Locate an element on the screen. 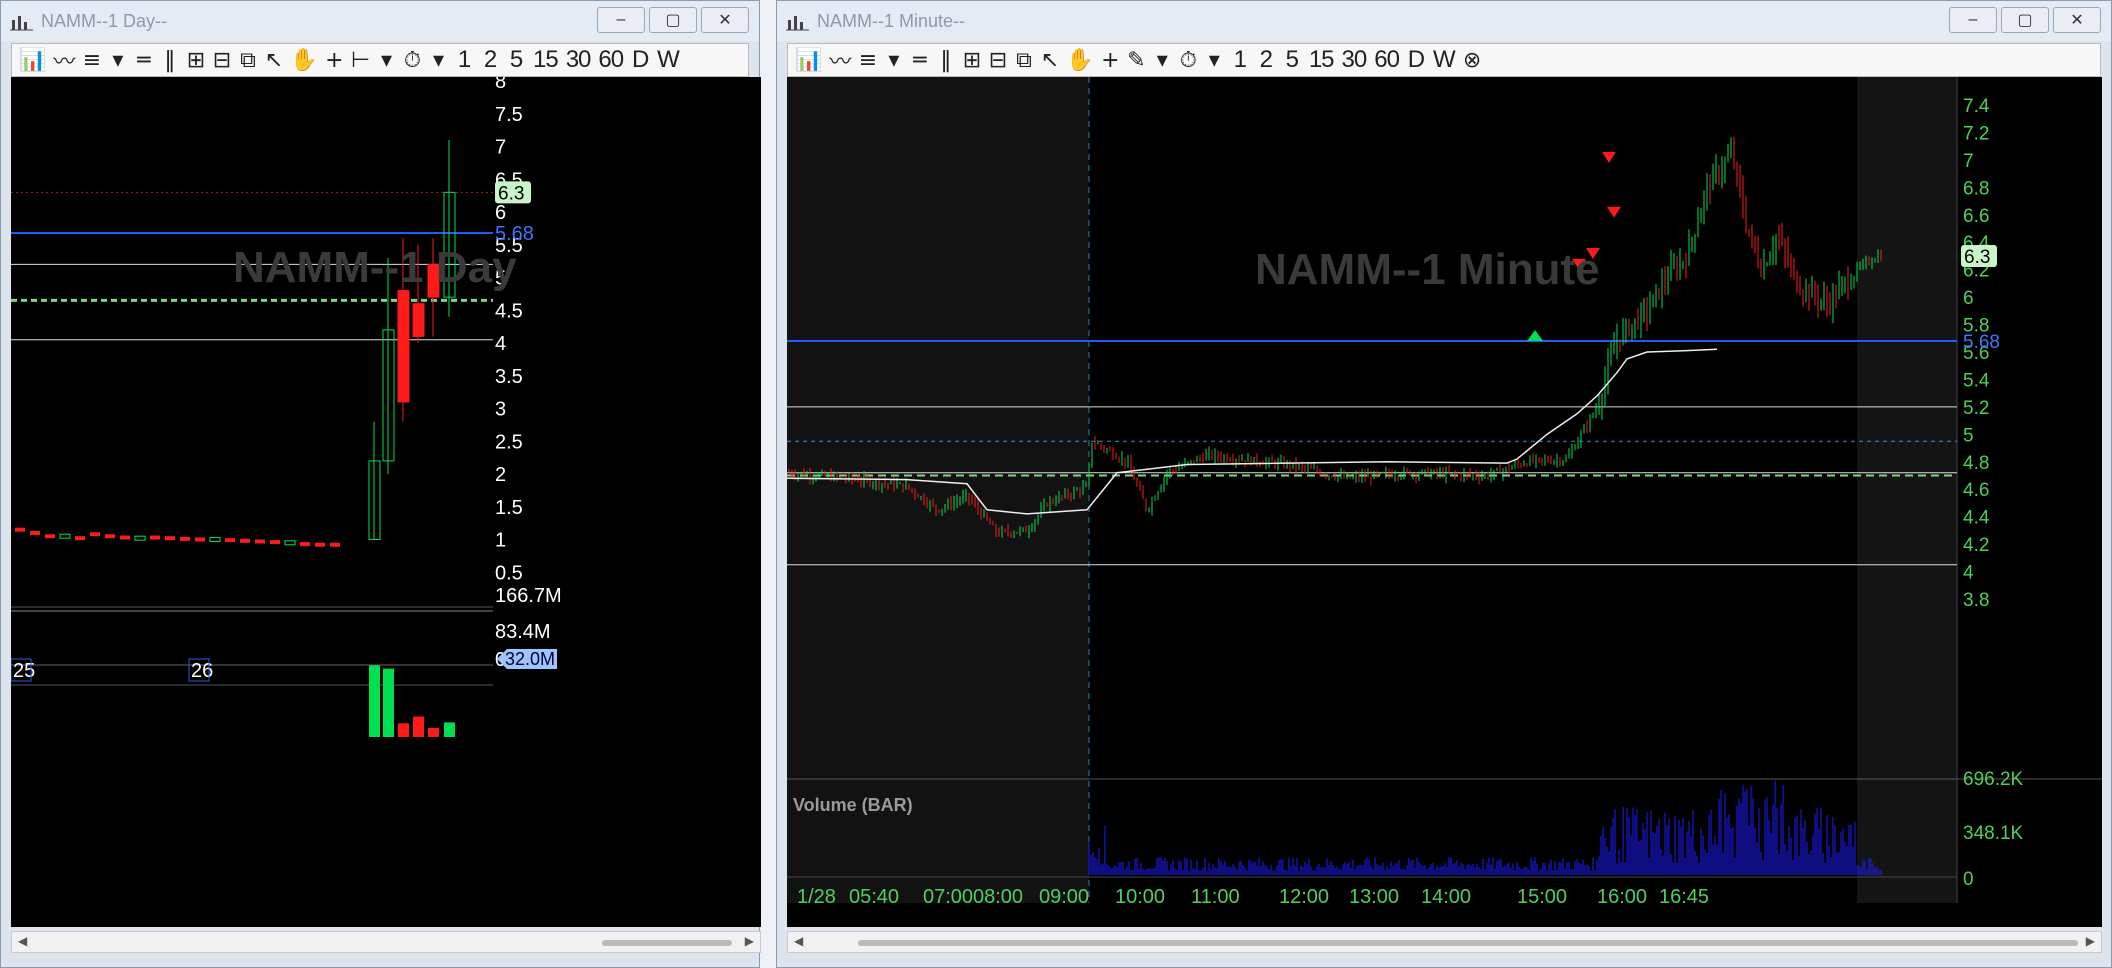 This screenshot has height=968, width=2112. price-axis-label: 6 is located at coordinates (1968, 298).